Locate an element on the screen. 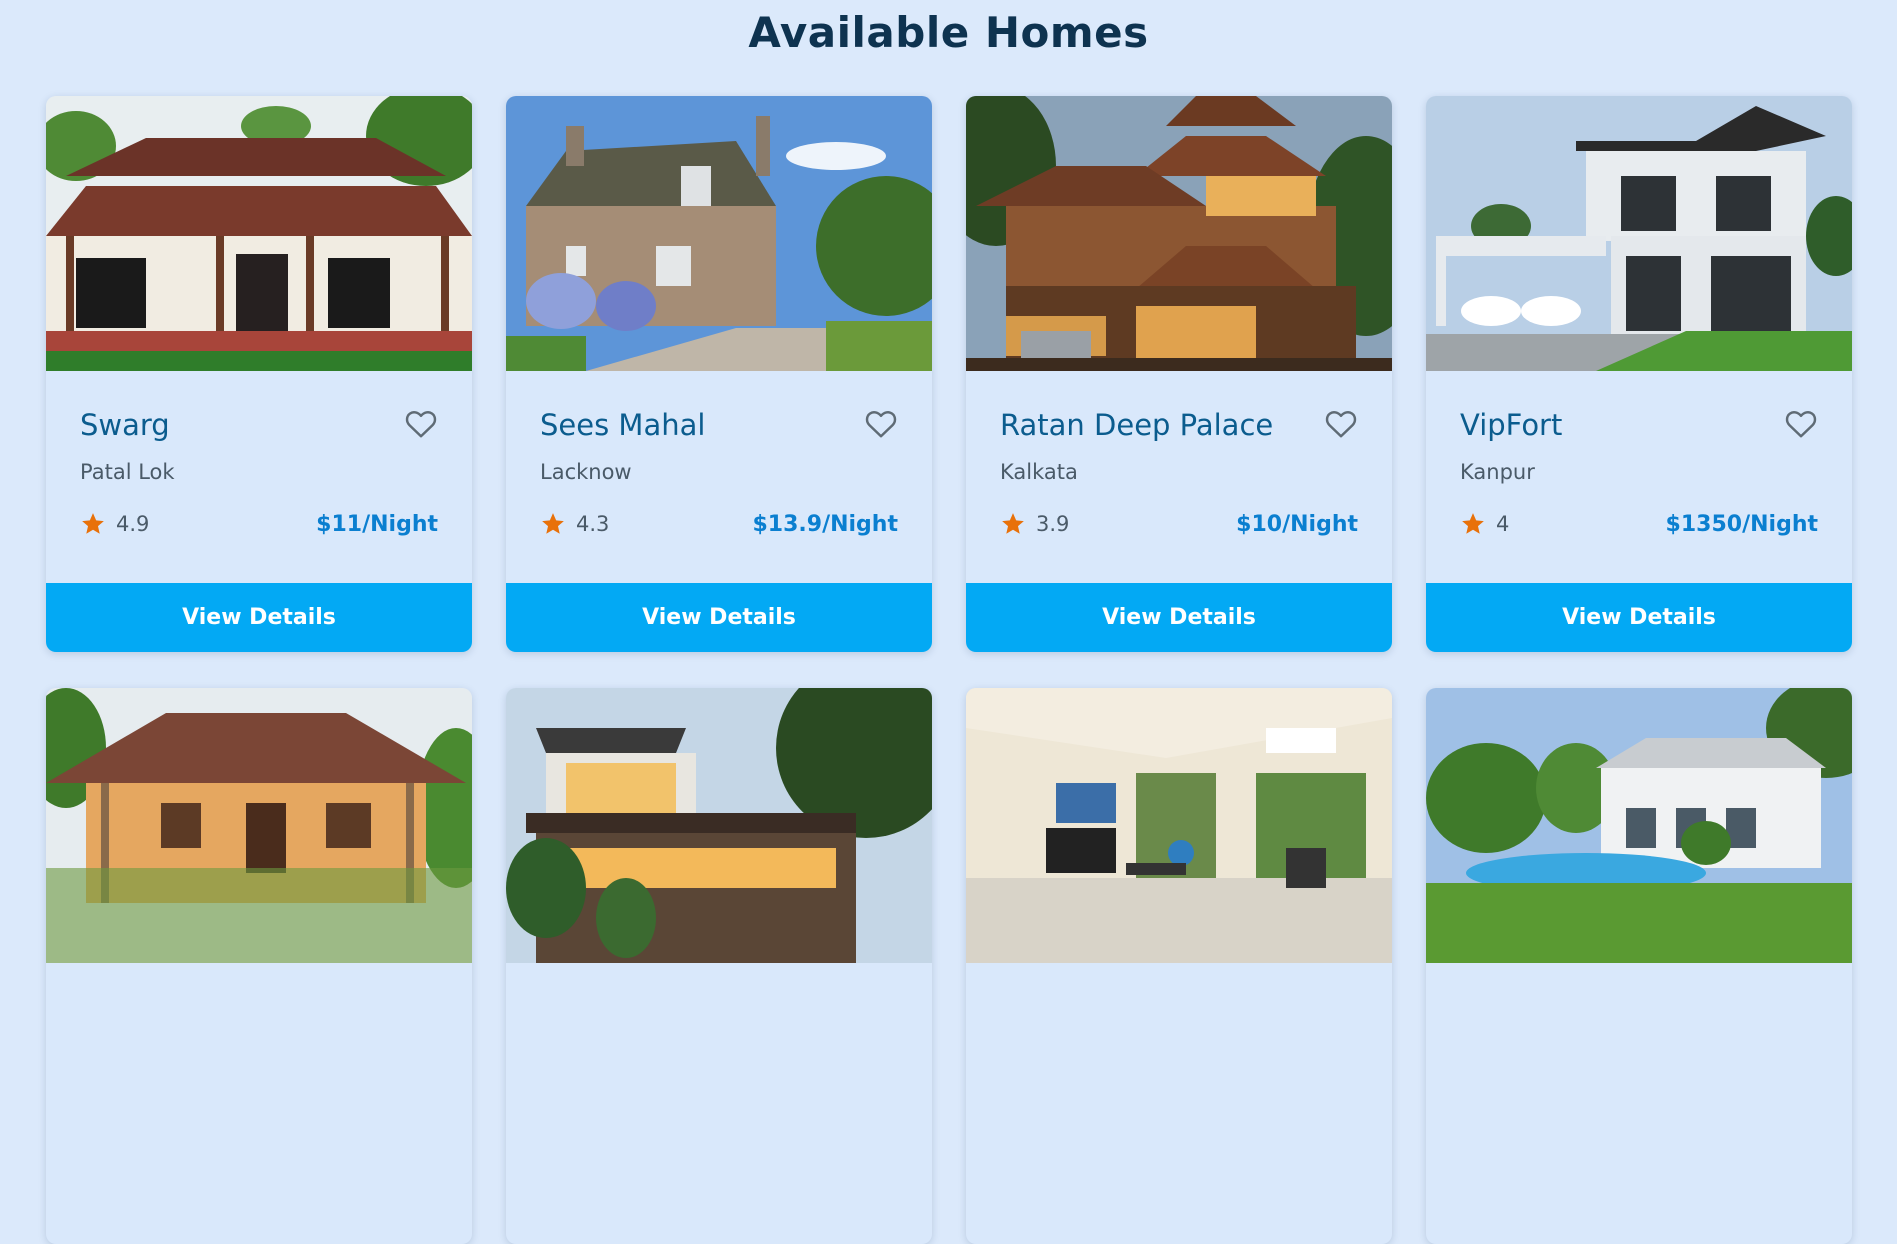 The height and width of the screenshot is (1244, 1897). tiled-roof-cottage-photo is located at coordinates (259, 825).